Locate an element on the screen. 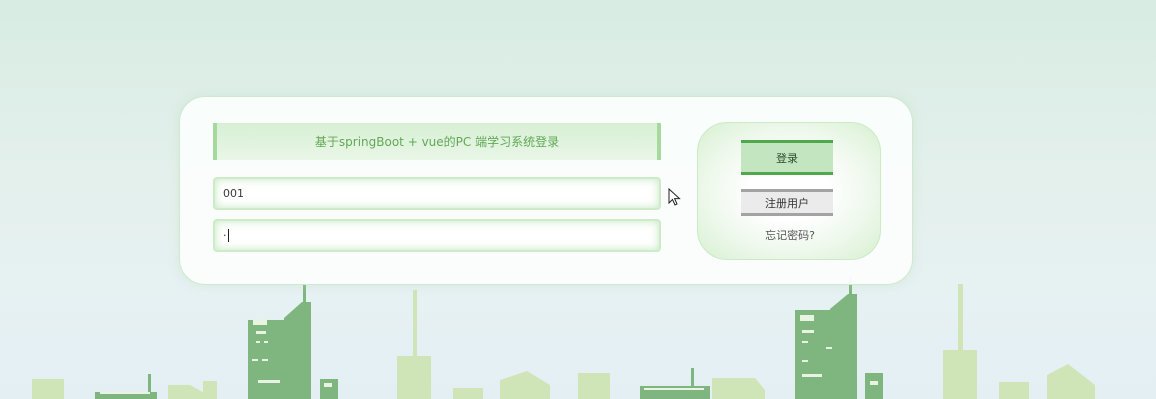 The image size is (1156, 399). text-caret is located at coordinates (228, 235).